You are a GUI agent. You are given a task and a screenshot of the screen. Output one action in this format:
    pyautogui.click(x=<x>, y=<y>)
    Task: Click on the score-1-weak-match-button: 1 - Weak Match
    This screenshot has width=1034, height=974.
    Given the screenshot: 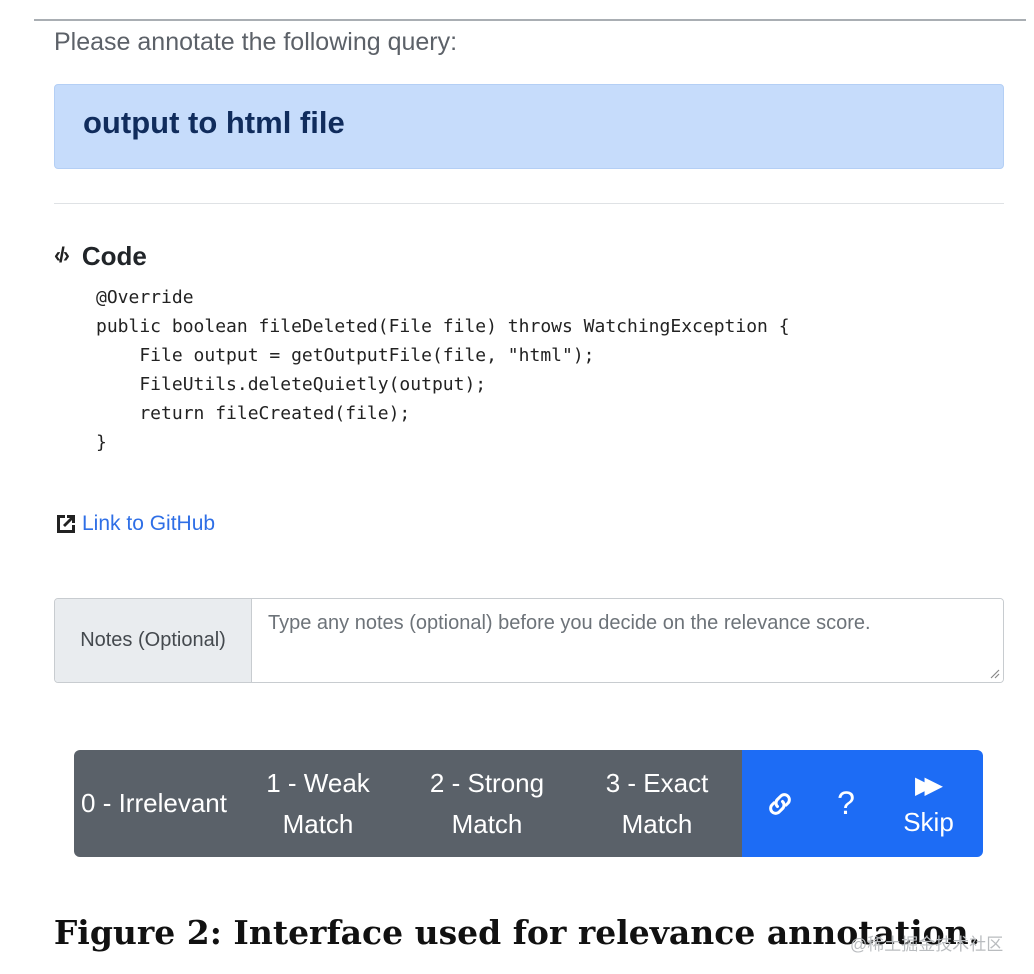 What is the action you would take?
    pyautogui.click(x=318, y=803)
    